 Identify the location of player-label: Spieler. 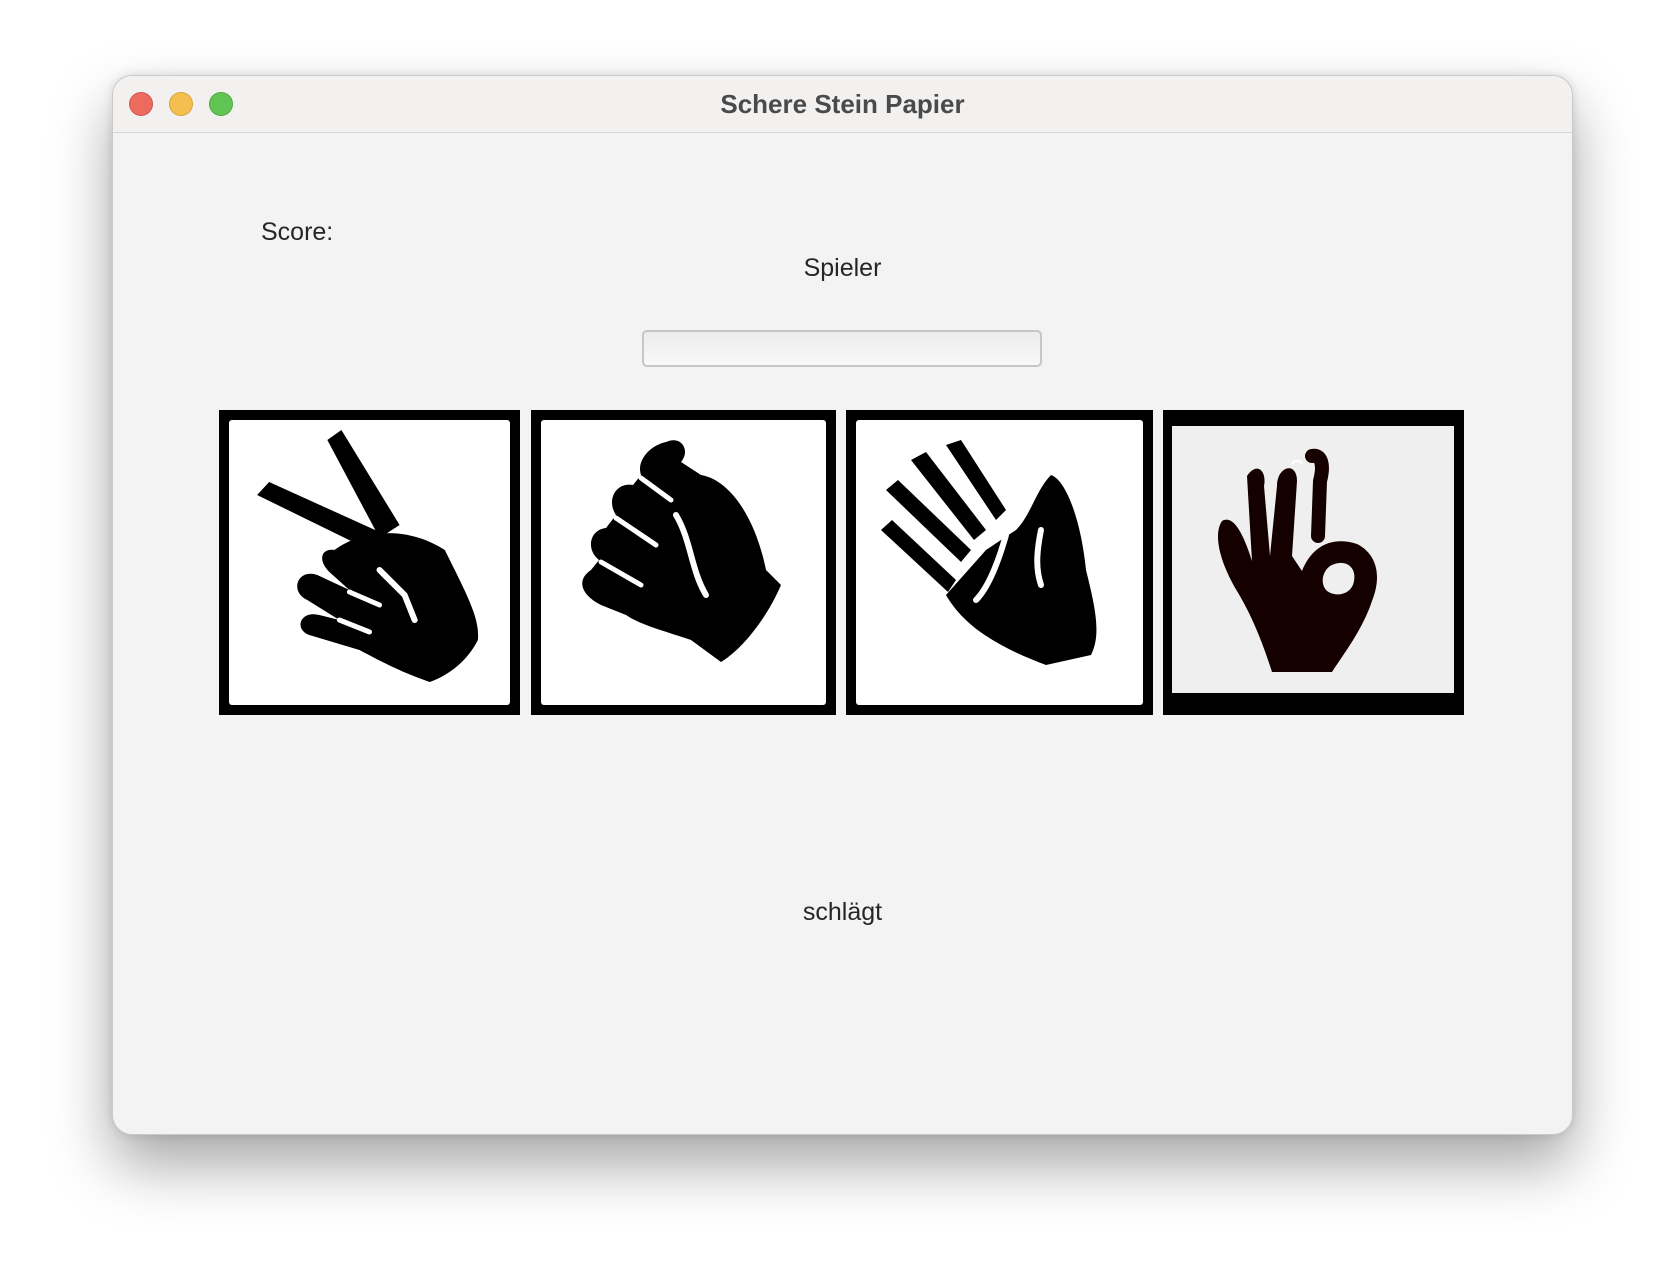
(842, 268).